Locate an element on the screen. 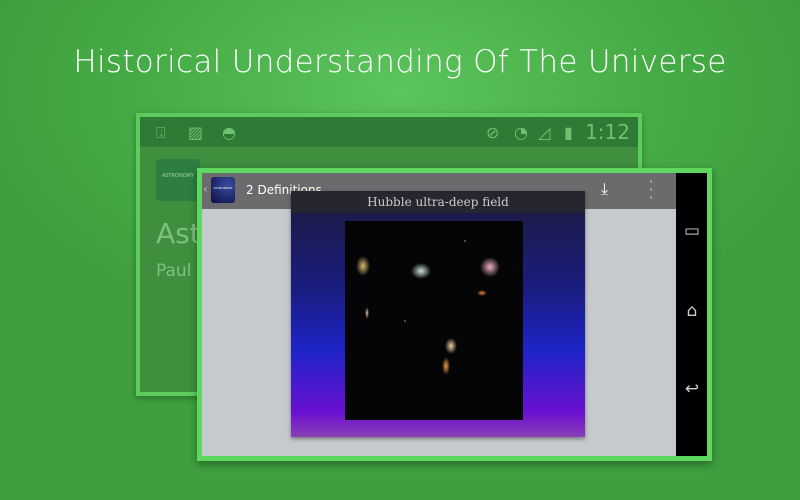  headline: Historical Understanding Of The Universe is located at coordinates (400, 62).